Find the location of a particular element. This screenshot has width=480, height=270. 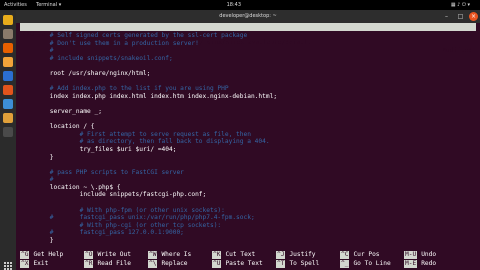

shortcut-item: ^X Exit is located at coordinates (34, 264).